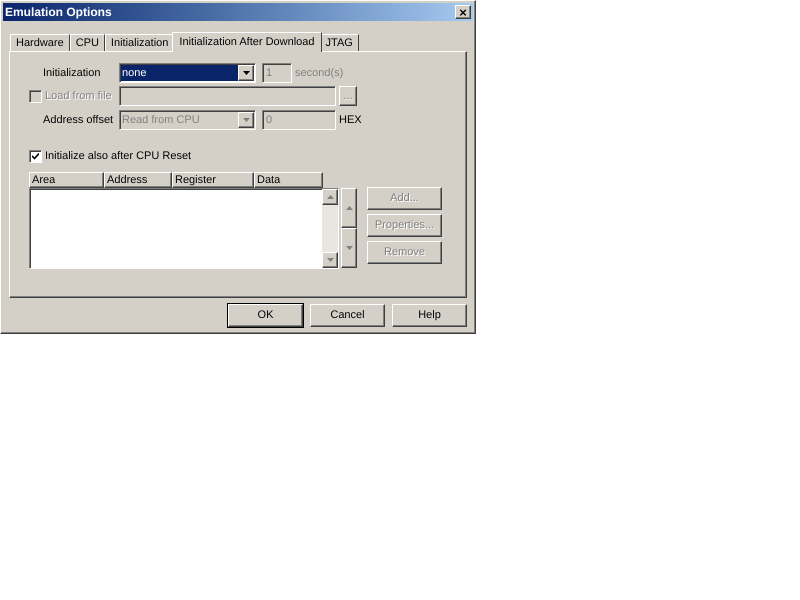  I want to click on column-header: Register, so click(213, 180).